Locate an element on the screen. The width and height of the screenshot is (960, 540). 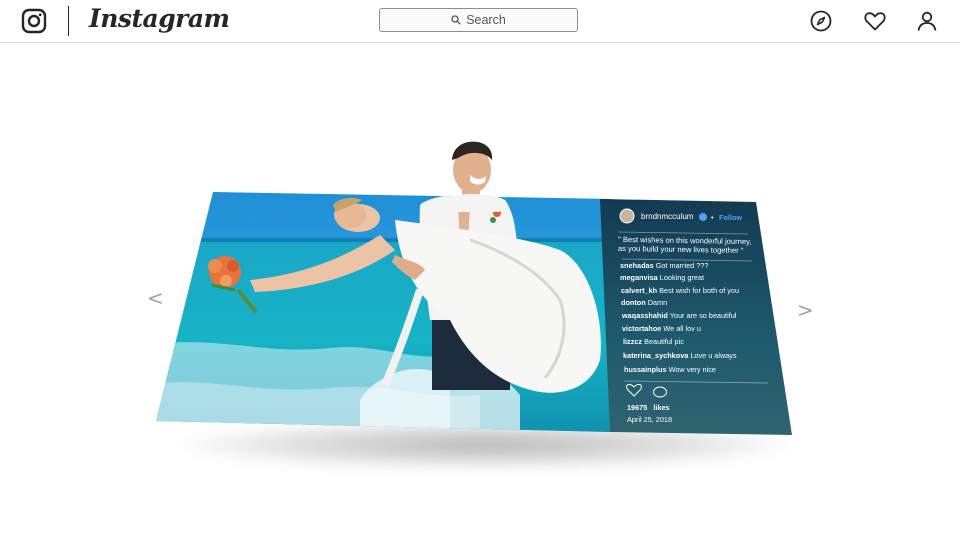
comment-username: donton is located at coordinates (633, 302).